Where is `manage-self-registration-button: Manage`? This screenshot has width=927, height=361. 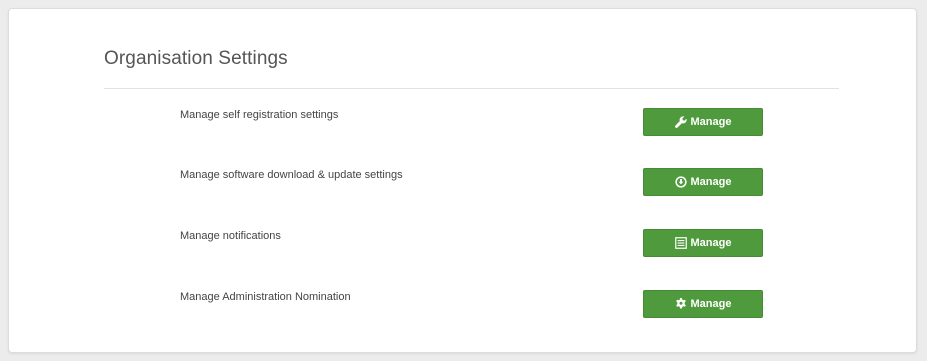
manage-self-registration-button: Manage is located at coordinates (703, 122).